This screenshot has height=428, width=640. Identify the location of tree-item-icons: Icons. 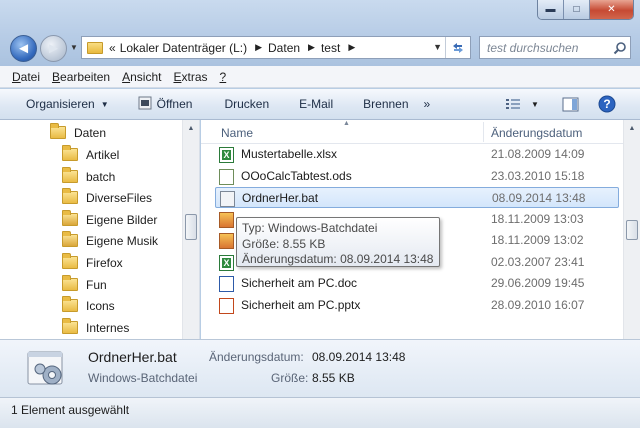
(88, 305).